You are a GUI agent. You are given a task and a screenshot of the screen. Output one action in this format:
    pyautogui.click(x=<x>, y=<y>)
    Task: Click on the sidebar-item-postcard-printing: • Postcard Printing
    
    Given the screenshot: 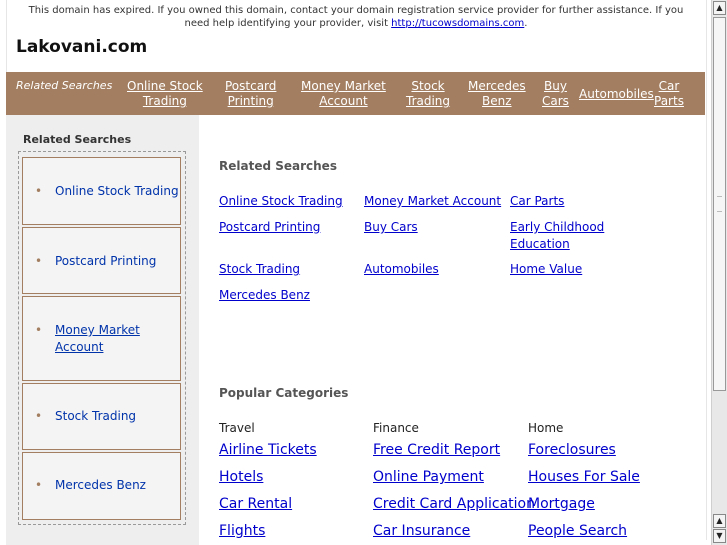 What is the action you would take?
    pyautogui.click(x=101, y=260)
    